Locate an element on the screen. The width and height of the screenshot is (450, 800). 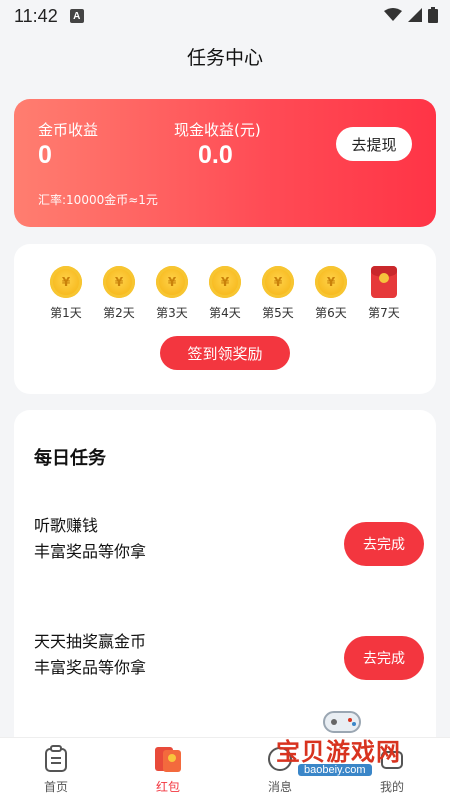
watermark: 宝贝游戏网 baobeiy.com is located at coordinates (343, 741).